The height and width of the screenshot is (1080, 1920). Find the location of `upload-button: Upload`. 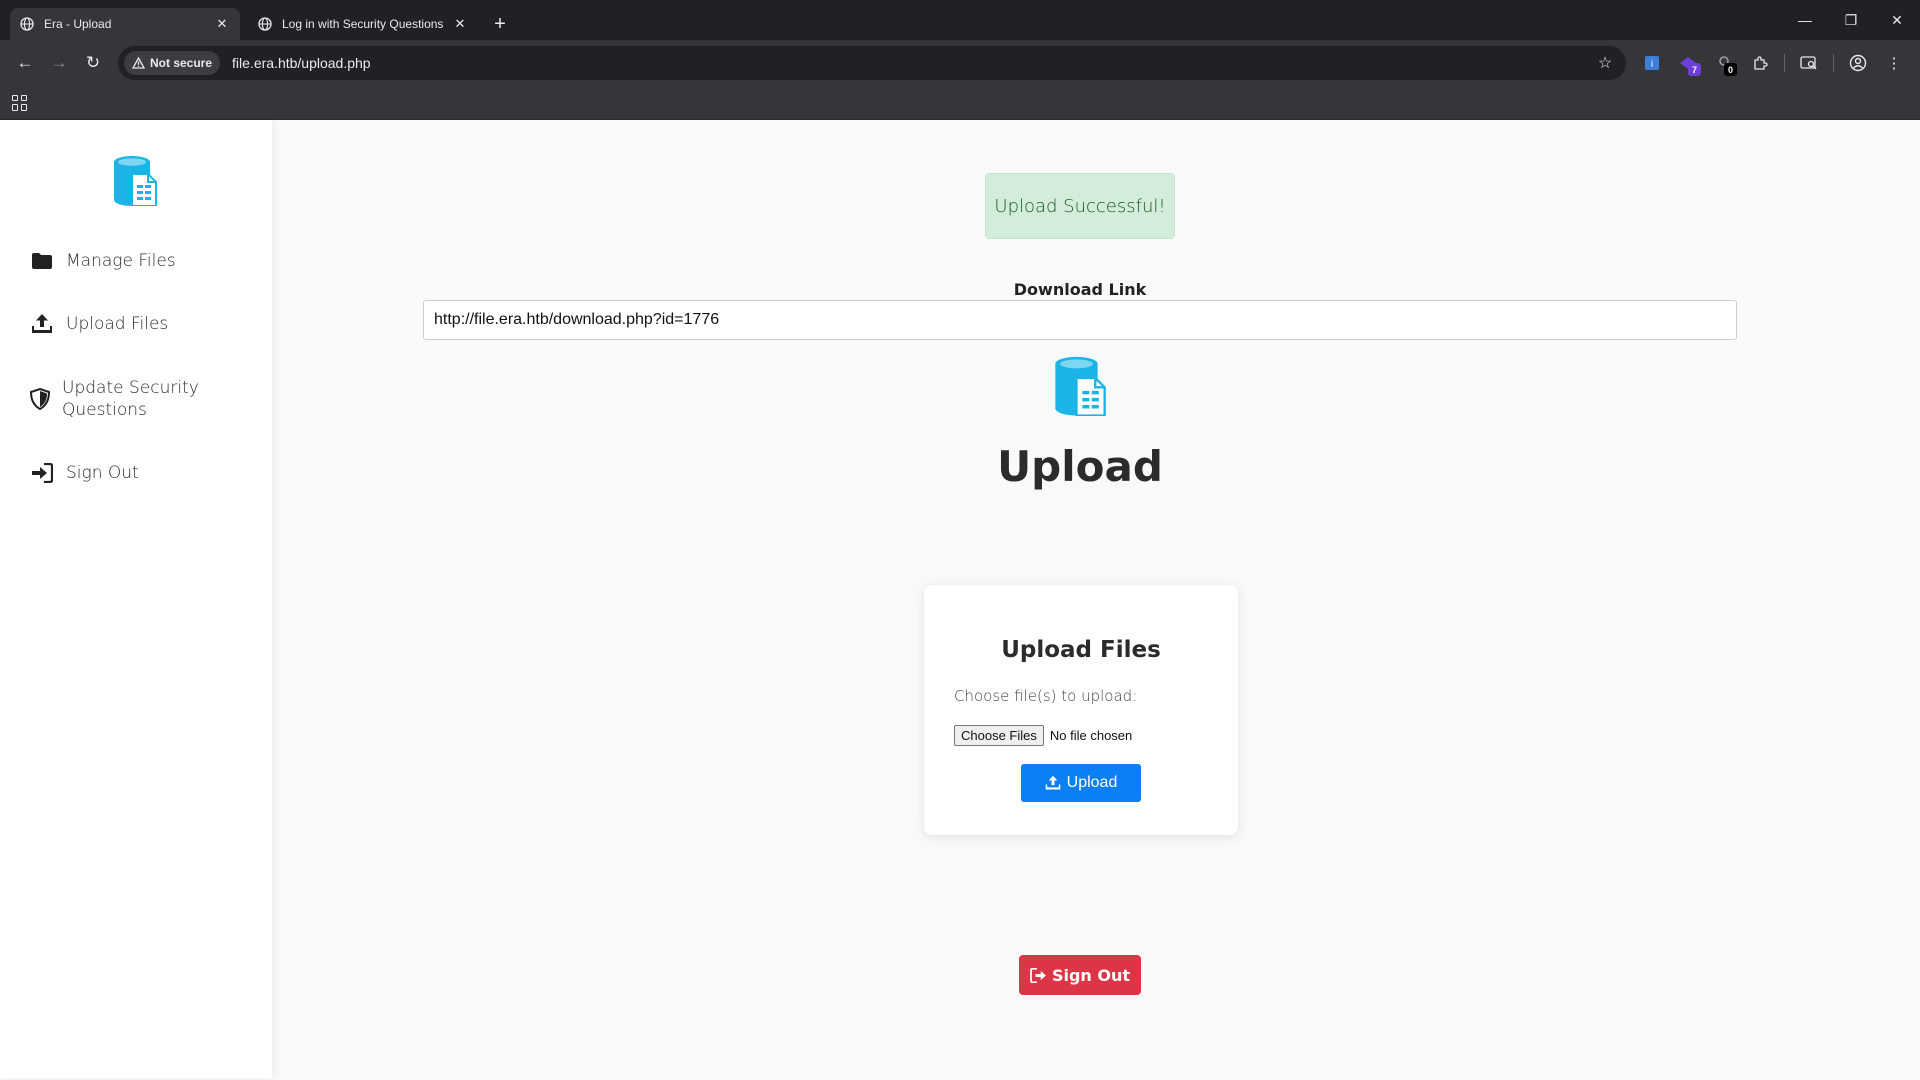

upload-button: Upload is located at coordinates (1081, 783).